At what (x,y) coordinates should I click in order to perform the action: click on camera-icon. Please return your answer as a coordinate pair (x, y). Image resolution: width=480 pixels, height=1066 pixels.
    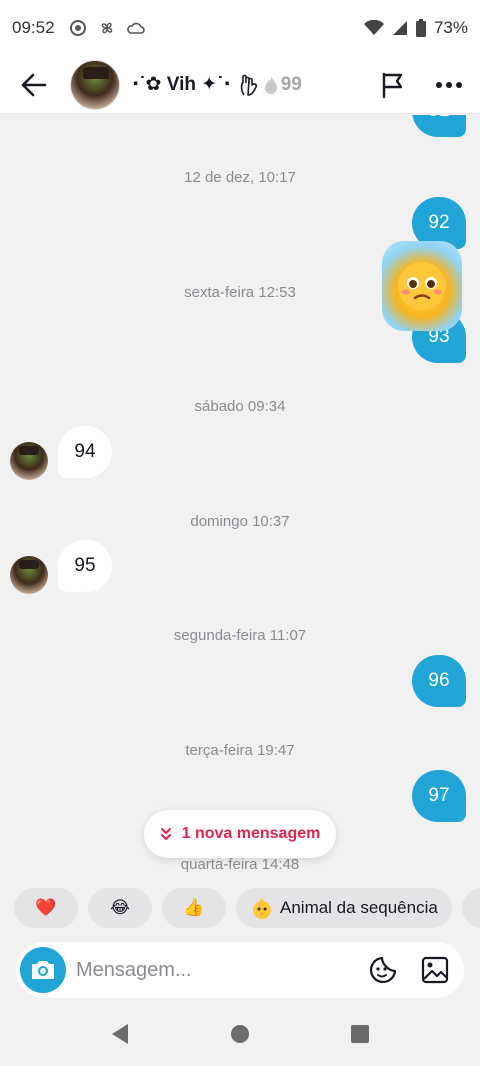
    Looking at the image, I should click on (43, 970).